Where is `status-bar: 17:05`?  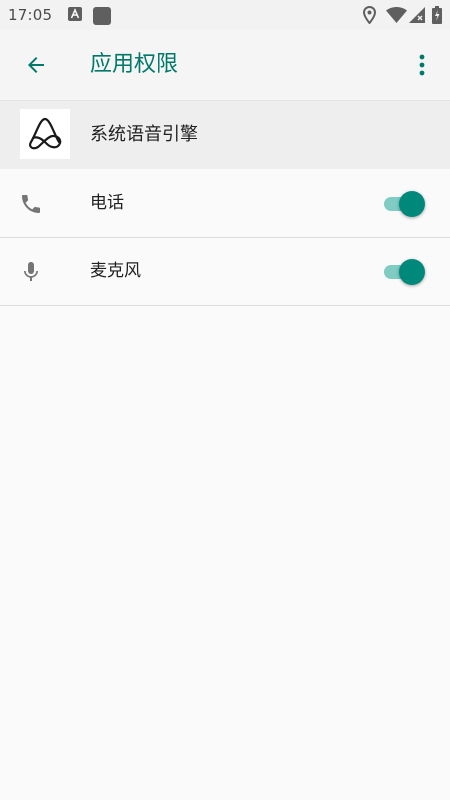
status-bar: 17:05 is located at coordinates (225, 15).